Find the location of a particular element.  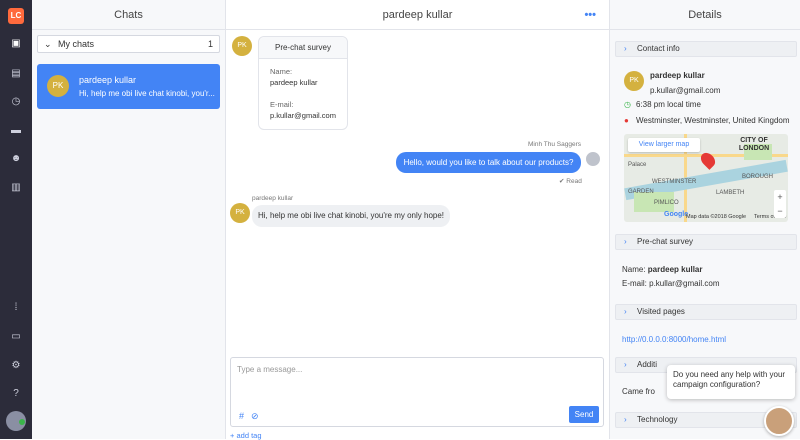

agent-avatar is located at coordinates (593, 159).